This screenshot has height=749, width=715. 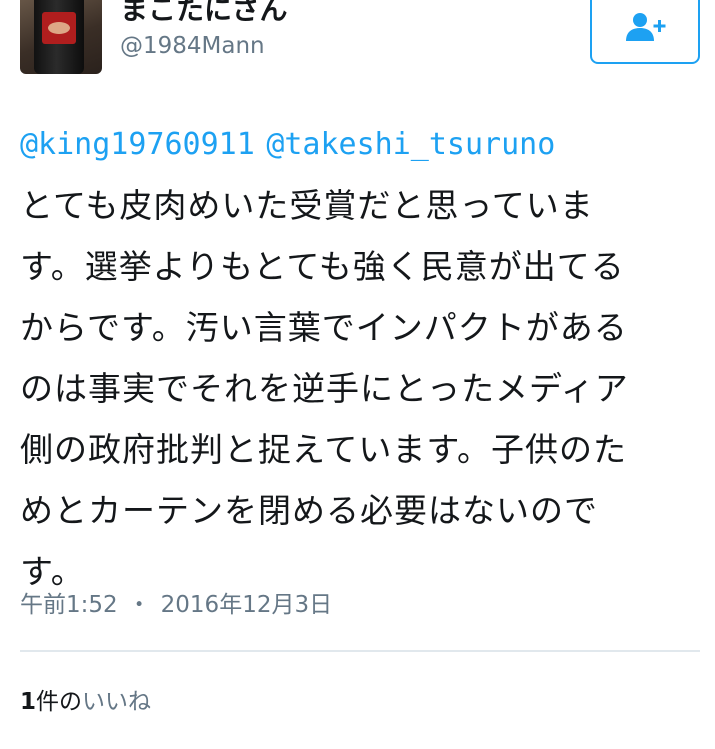 I want to click on avatar, so click(x=61, y=37).